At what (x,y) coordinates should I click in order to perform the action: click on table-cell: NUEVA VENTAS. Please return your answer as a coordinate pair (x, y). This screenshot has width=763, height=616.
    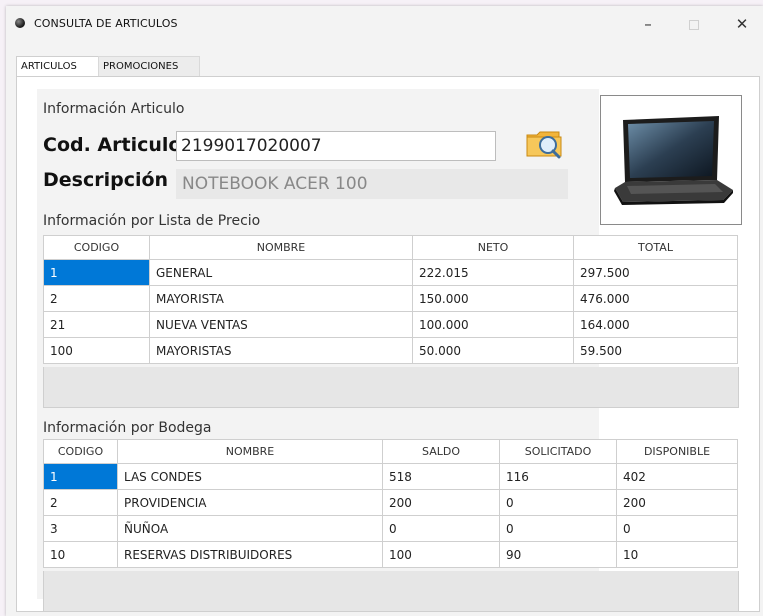
    Looking at the image, I should click on (281, 324).